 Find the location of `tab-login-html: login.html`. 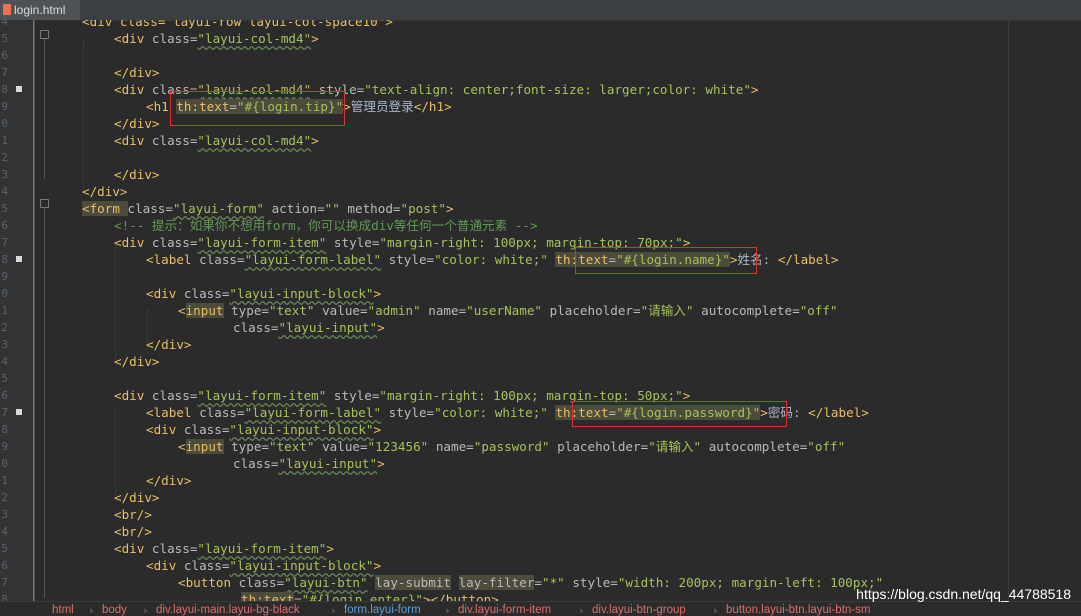

tab-login-html: login.html is located at coordinates (40, 10).